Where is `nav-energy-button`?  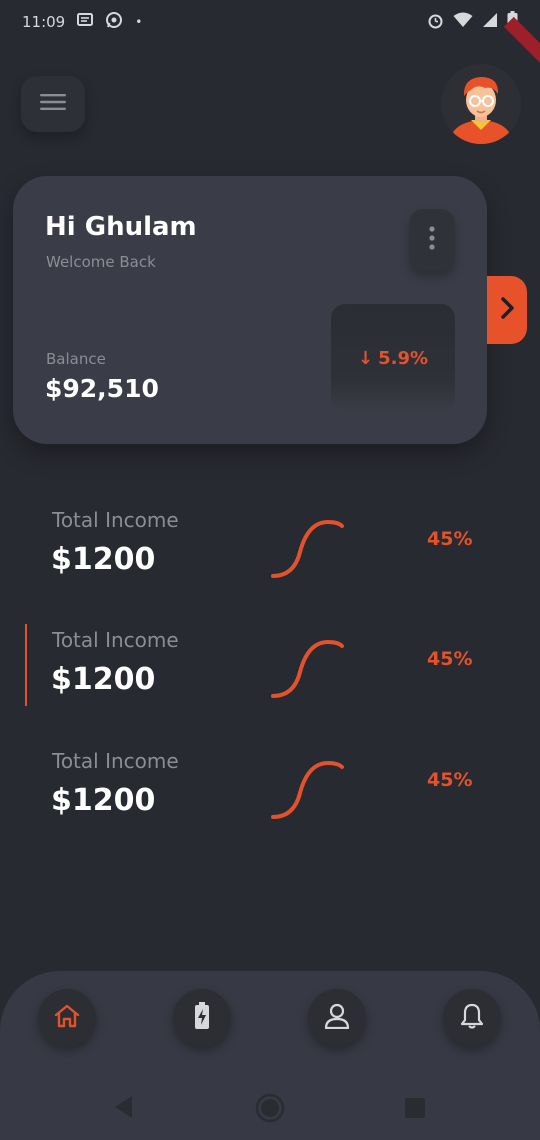 nav-energy-button is located at coordinates (202, 1018).